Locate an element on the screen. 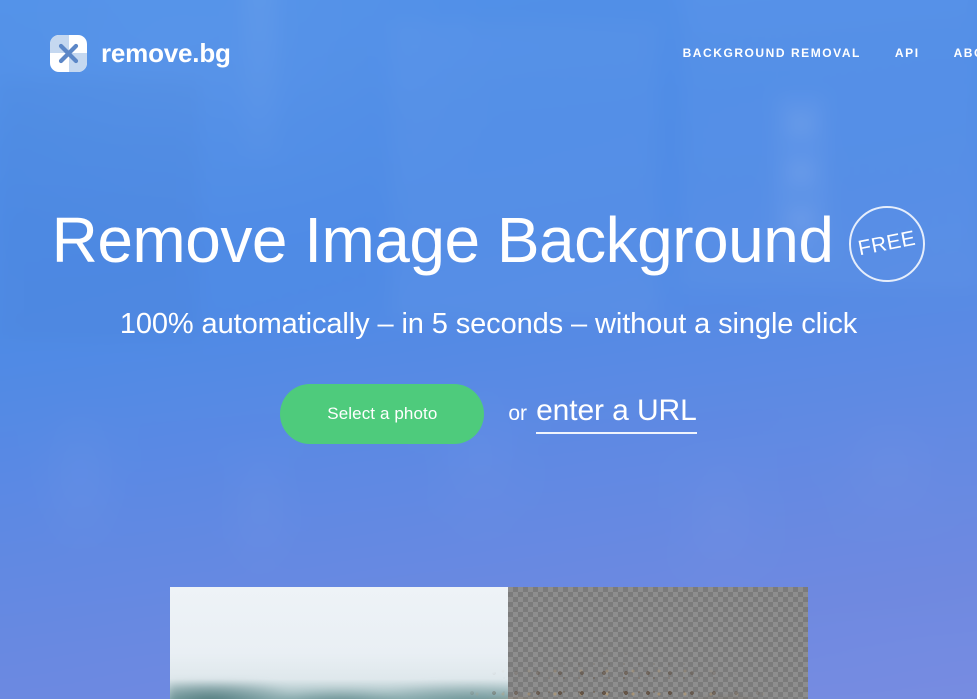 The height and width of the screenshot is (699, 977). before-after-sample is located at coordinates (489, 643).